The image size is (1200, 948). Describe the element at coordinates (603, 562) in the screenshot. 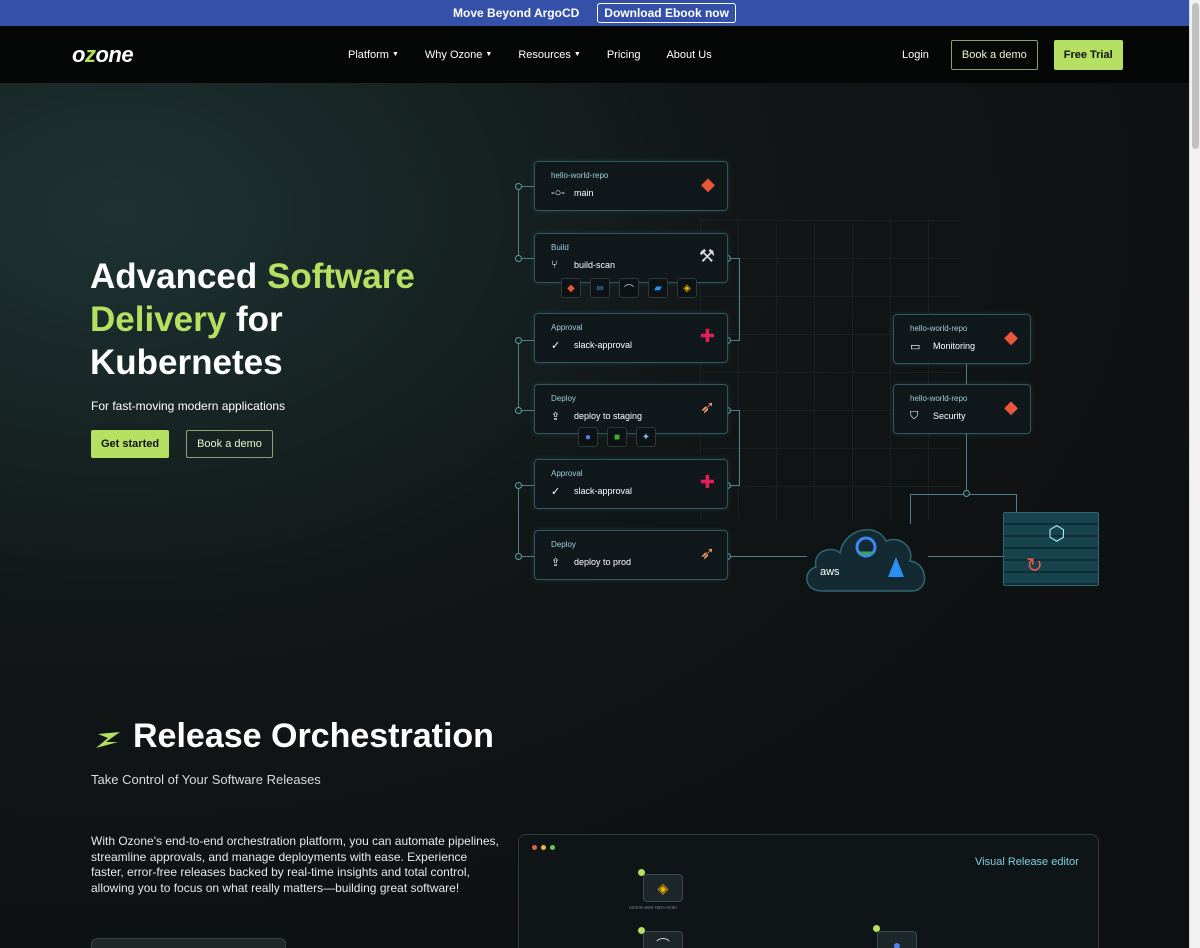

I see `card-label: deploy to prod` at that location.